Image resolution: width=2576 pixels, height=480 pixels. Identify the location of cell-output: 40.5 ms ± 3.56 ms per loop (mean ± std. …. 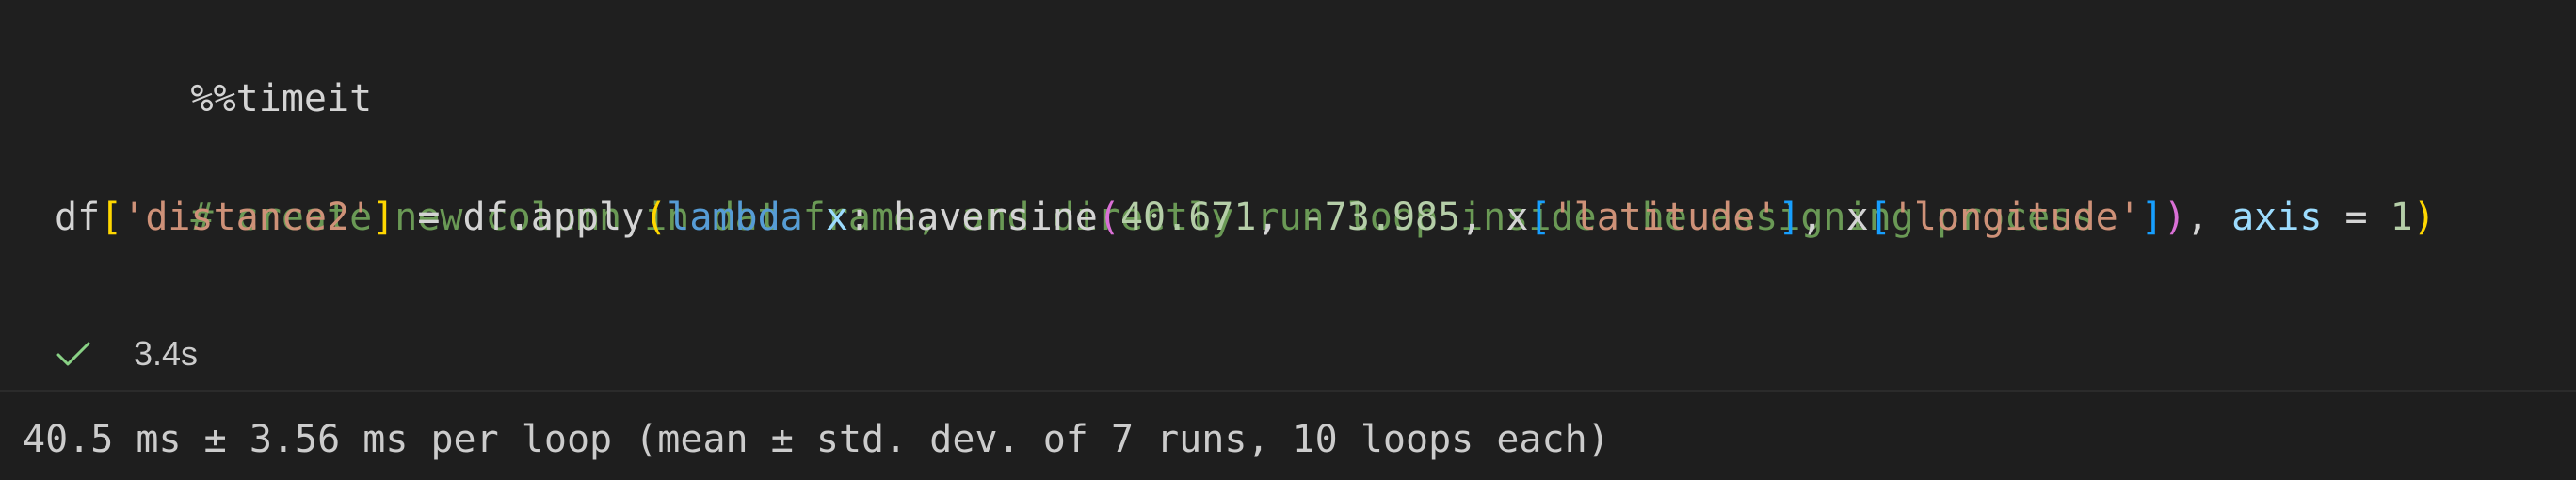
(816, 439).